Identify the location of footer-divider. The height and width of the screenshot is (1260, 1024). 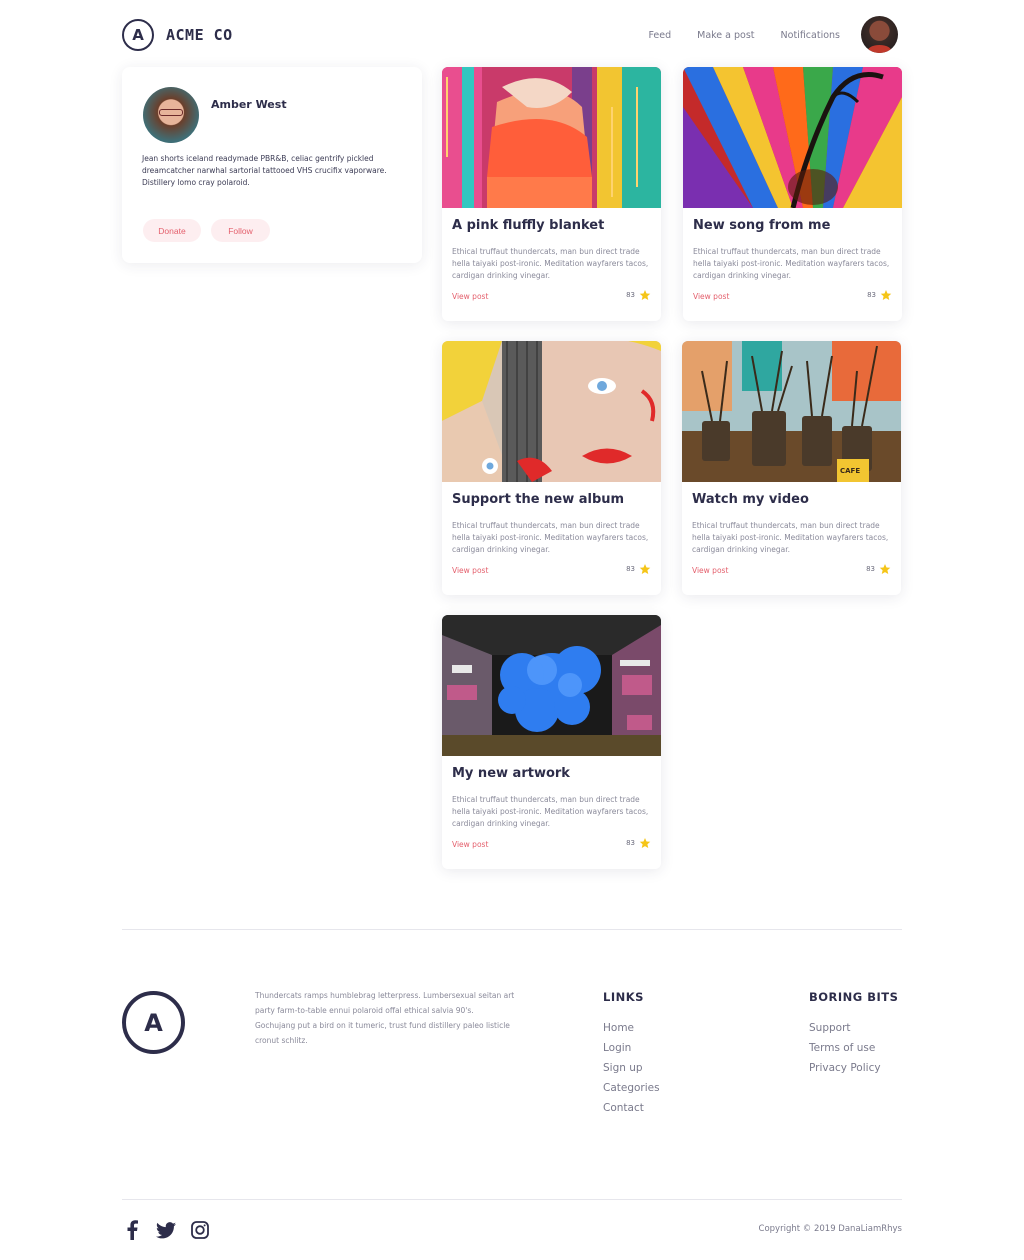
(512, 929).